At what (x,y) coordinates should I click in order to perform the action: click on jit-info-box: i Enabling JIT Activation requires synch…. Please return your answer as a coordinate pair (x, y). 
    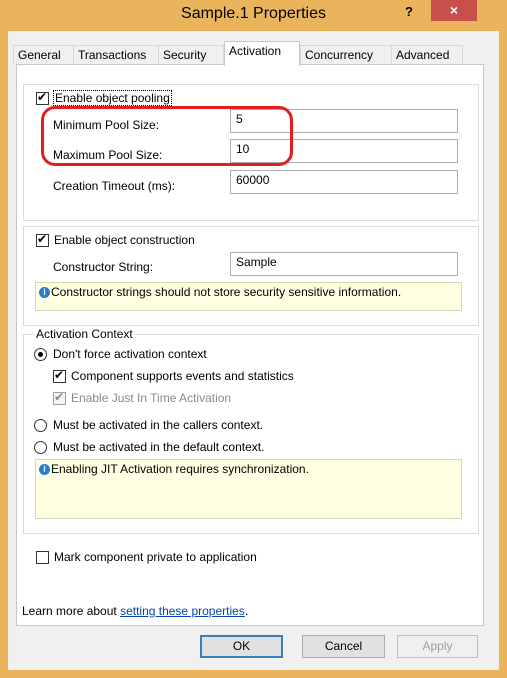
    Looking at the image, I should click on (248, 489).